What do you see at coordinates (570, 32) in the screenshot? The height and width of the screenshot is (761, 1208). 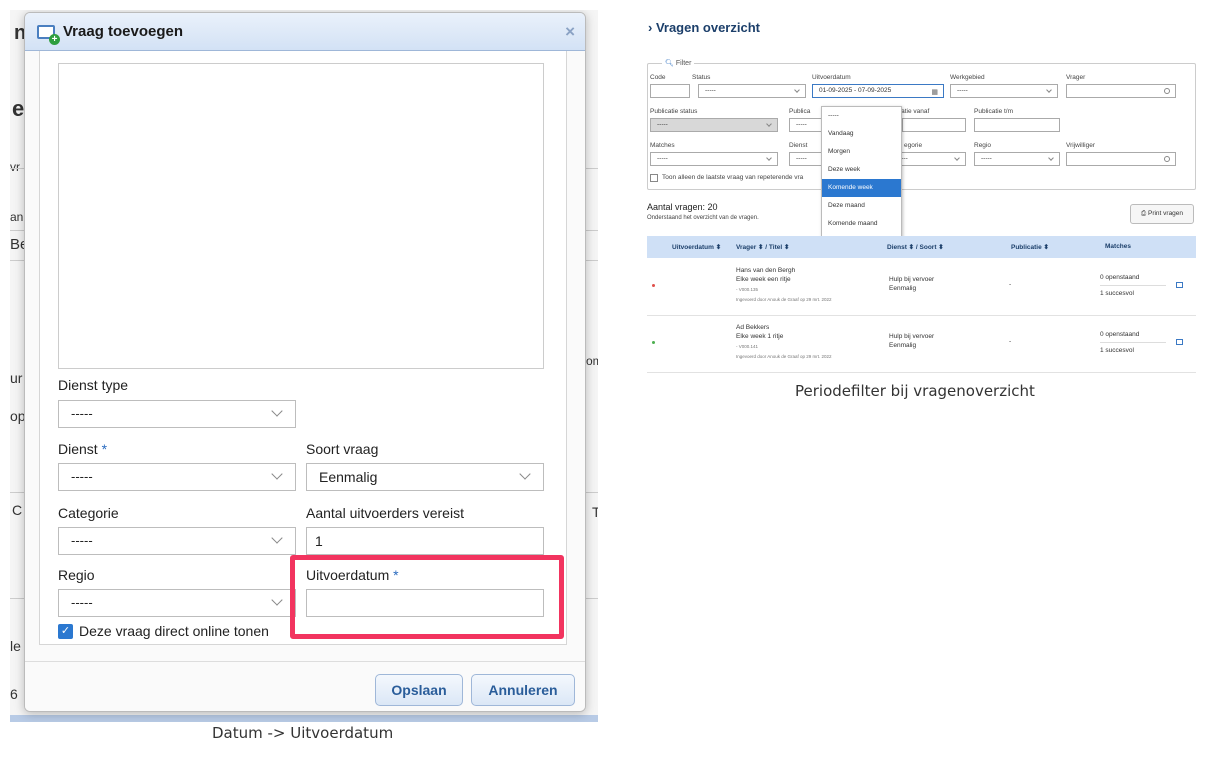 I see `close-icon: ×` at bounding box center [570, 32].